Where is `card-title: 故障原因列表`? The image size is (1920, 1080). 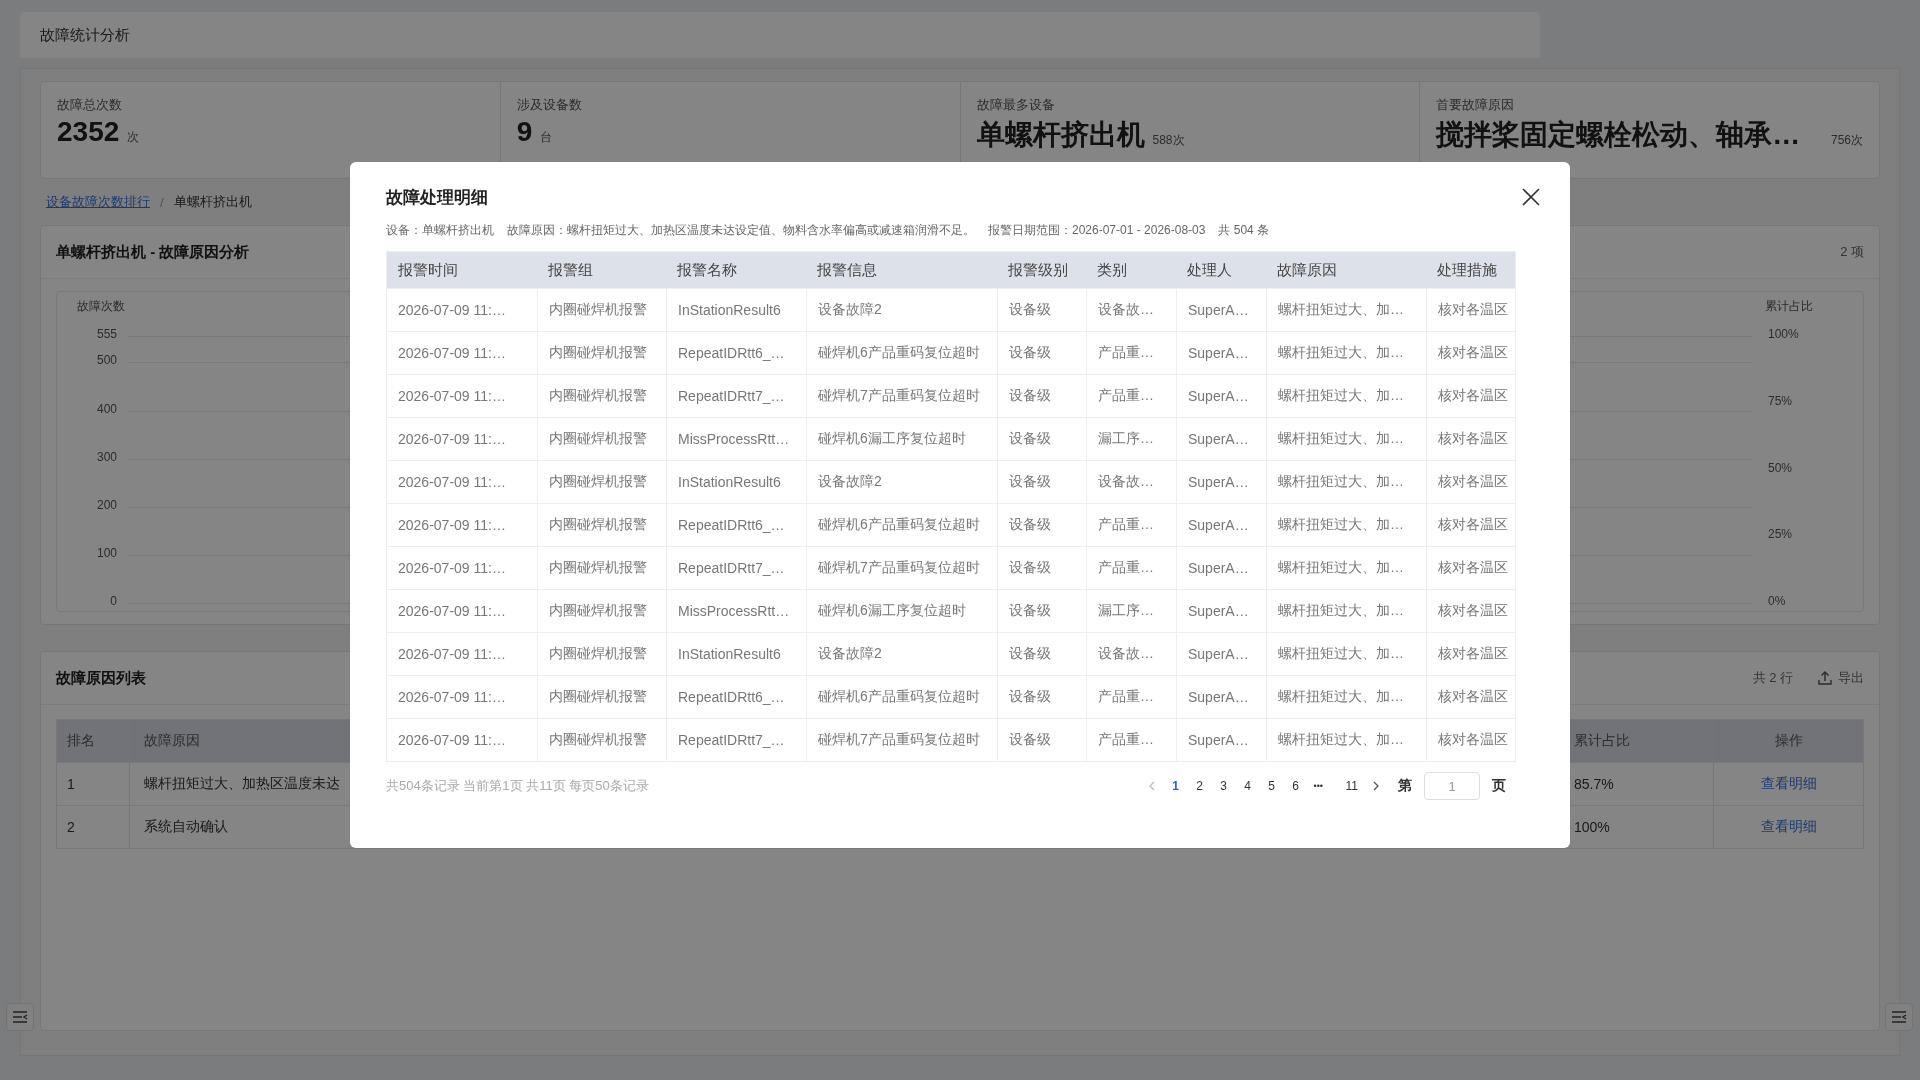
card-title: 故障原因列表 is located at coordinates (101, 678).